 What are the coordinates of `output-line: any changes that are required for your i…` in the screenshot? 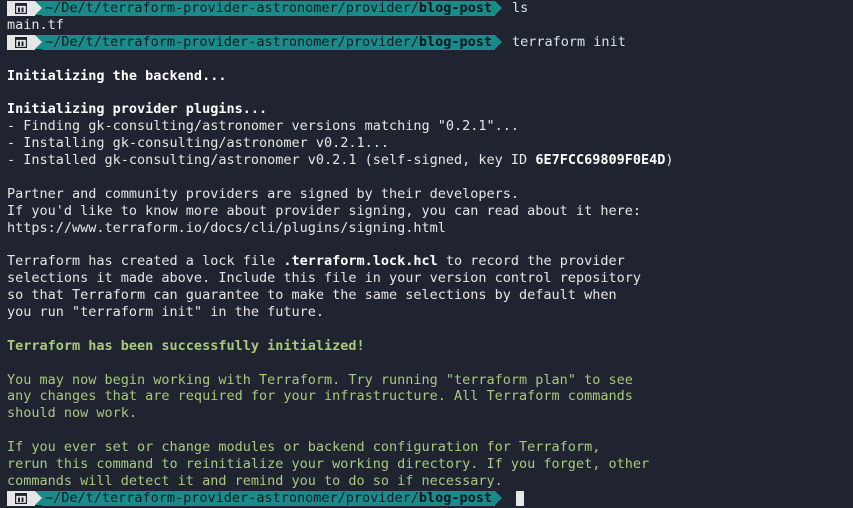 It's located at (320, 396).